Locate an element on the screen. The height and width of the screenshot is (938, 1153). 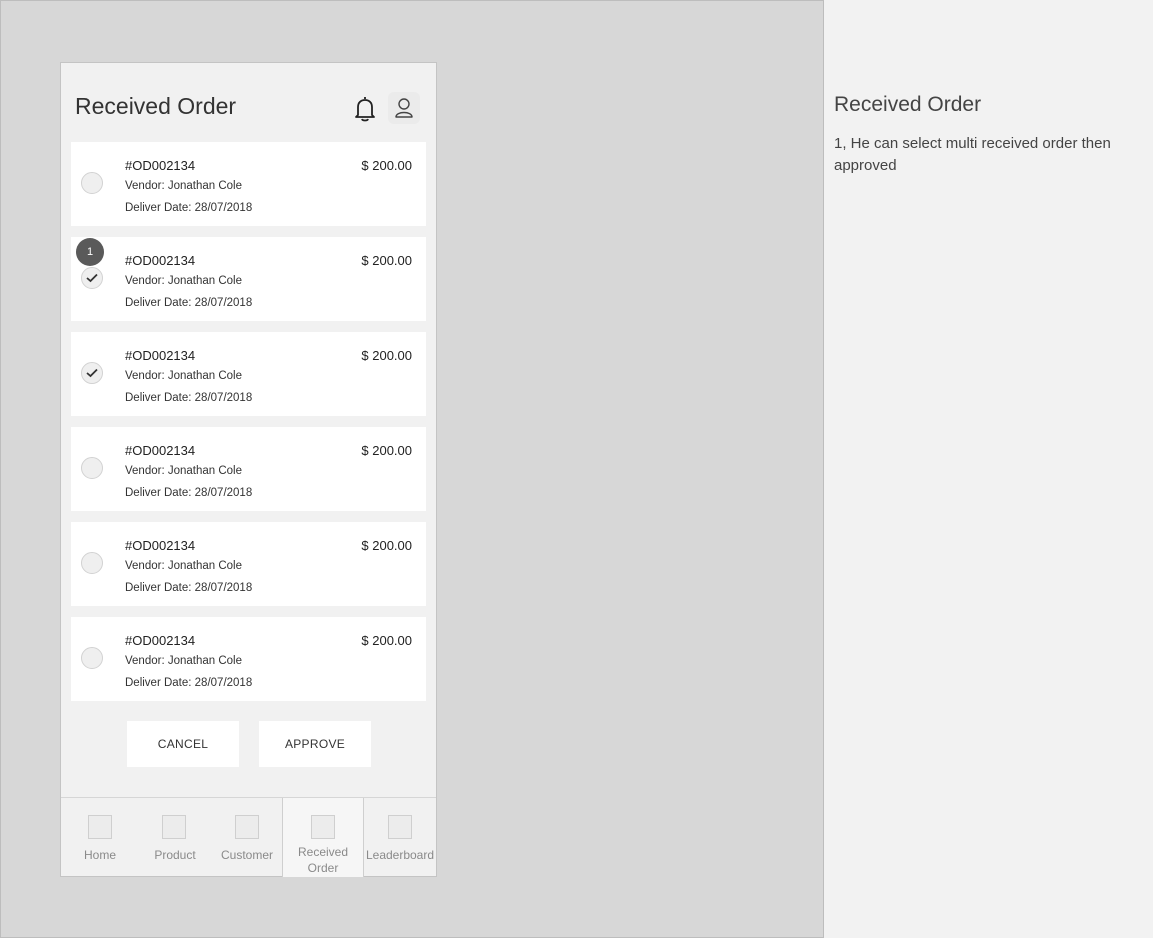
tab-customer: Customer is located at coordinates (247, 837).